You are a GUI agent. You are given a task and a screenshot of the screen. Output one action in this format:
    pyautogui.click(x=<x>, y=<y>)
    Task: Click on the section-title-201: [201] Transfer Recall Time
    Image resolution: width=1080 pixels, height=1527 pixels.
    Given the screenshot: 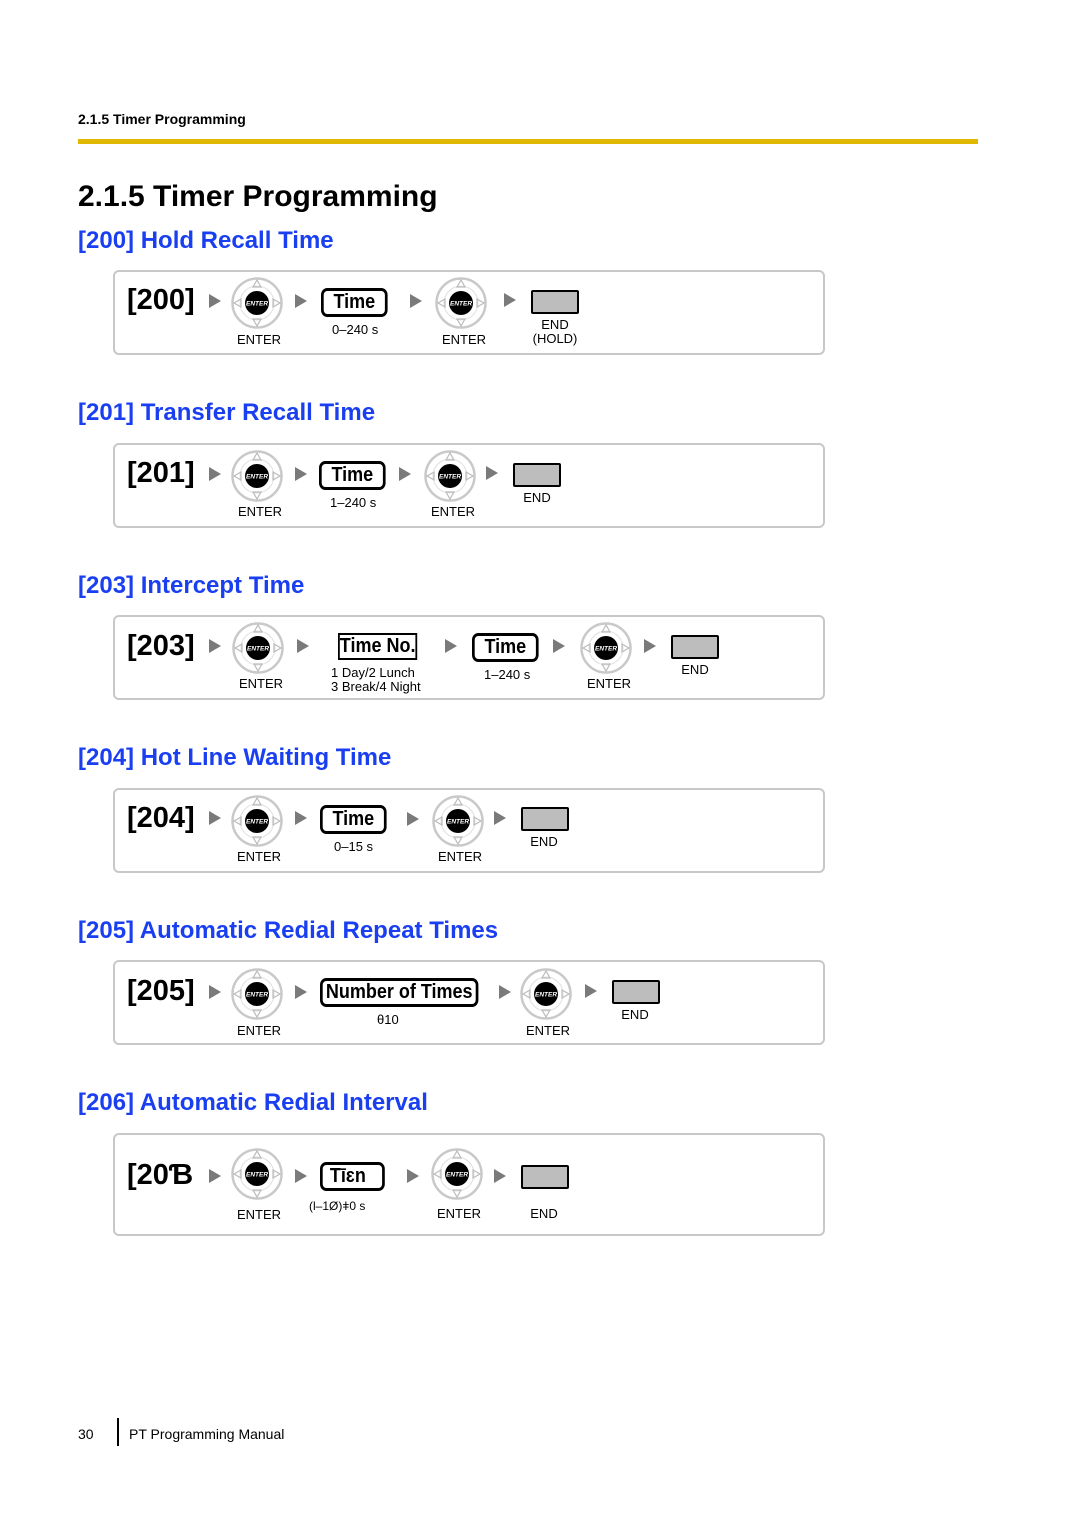 What is the action you would take?
    pyautogui.click(x=227, y=412)
    